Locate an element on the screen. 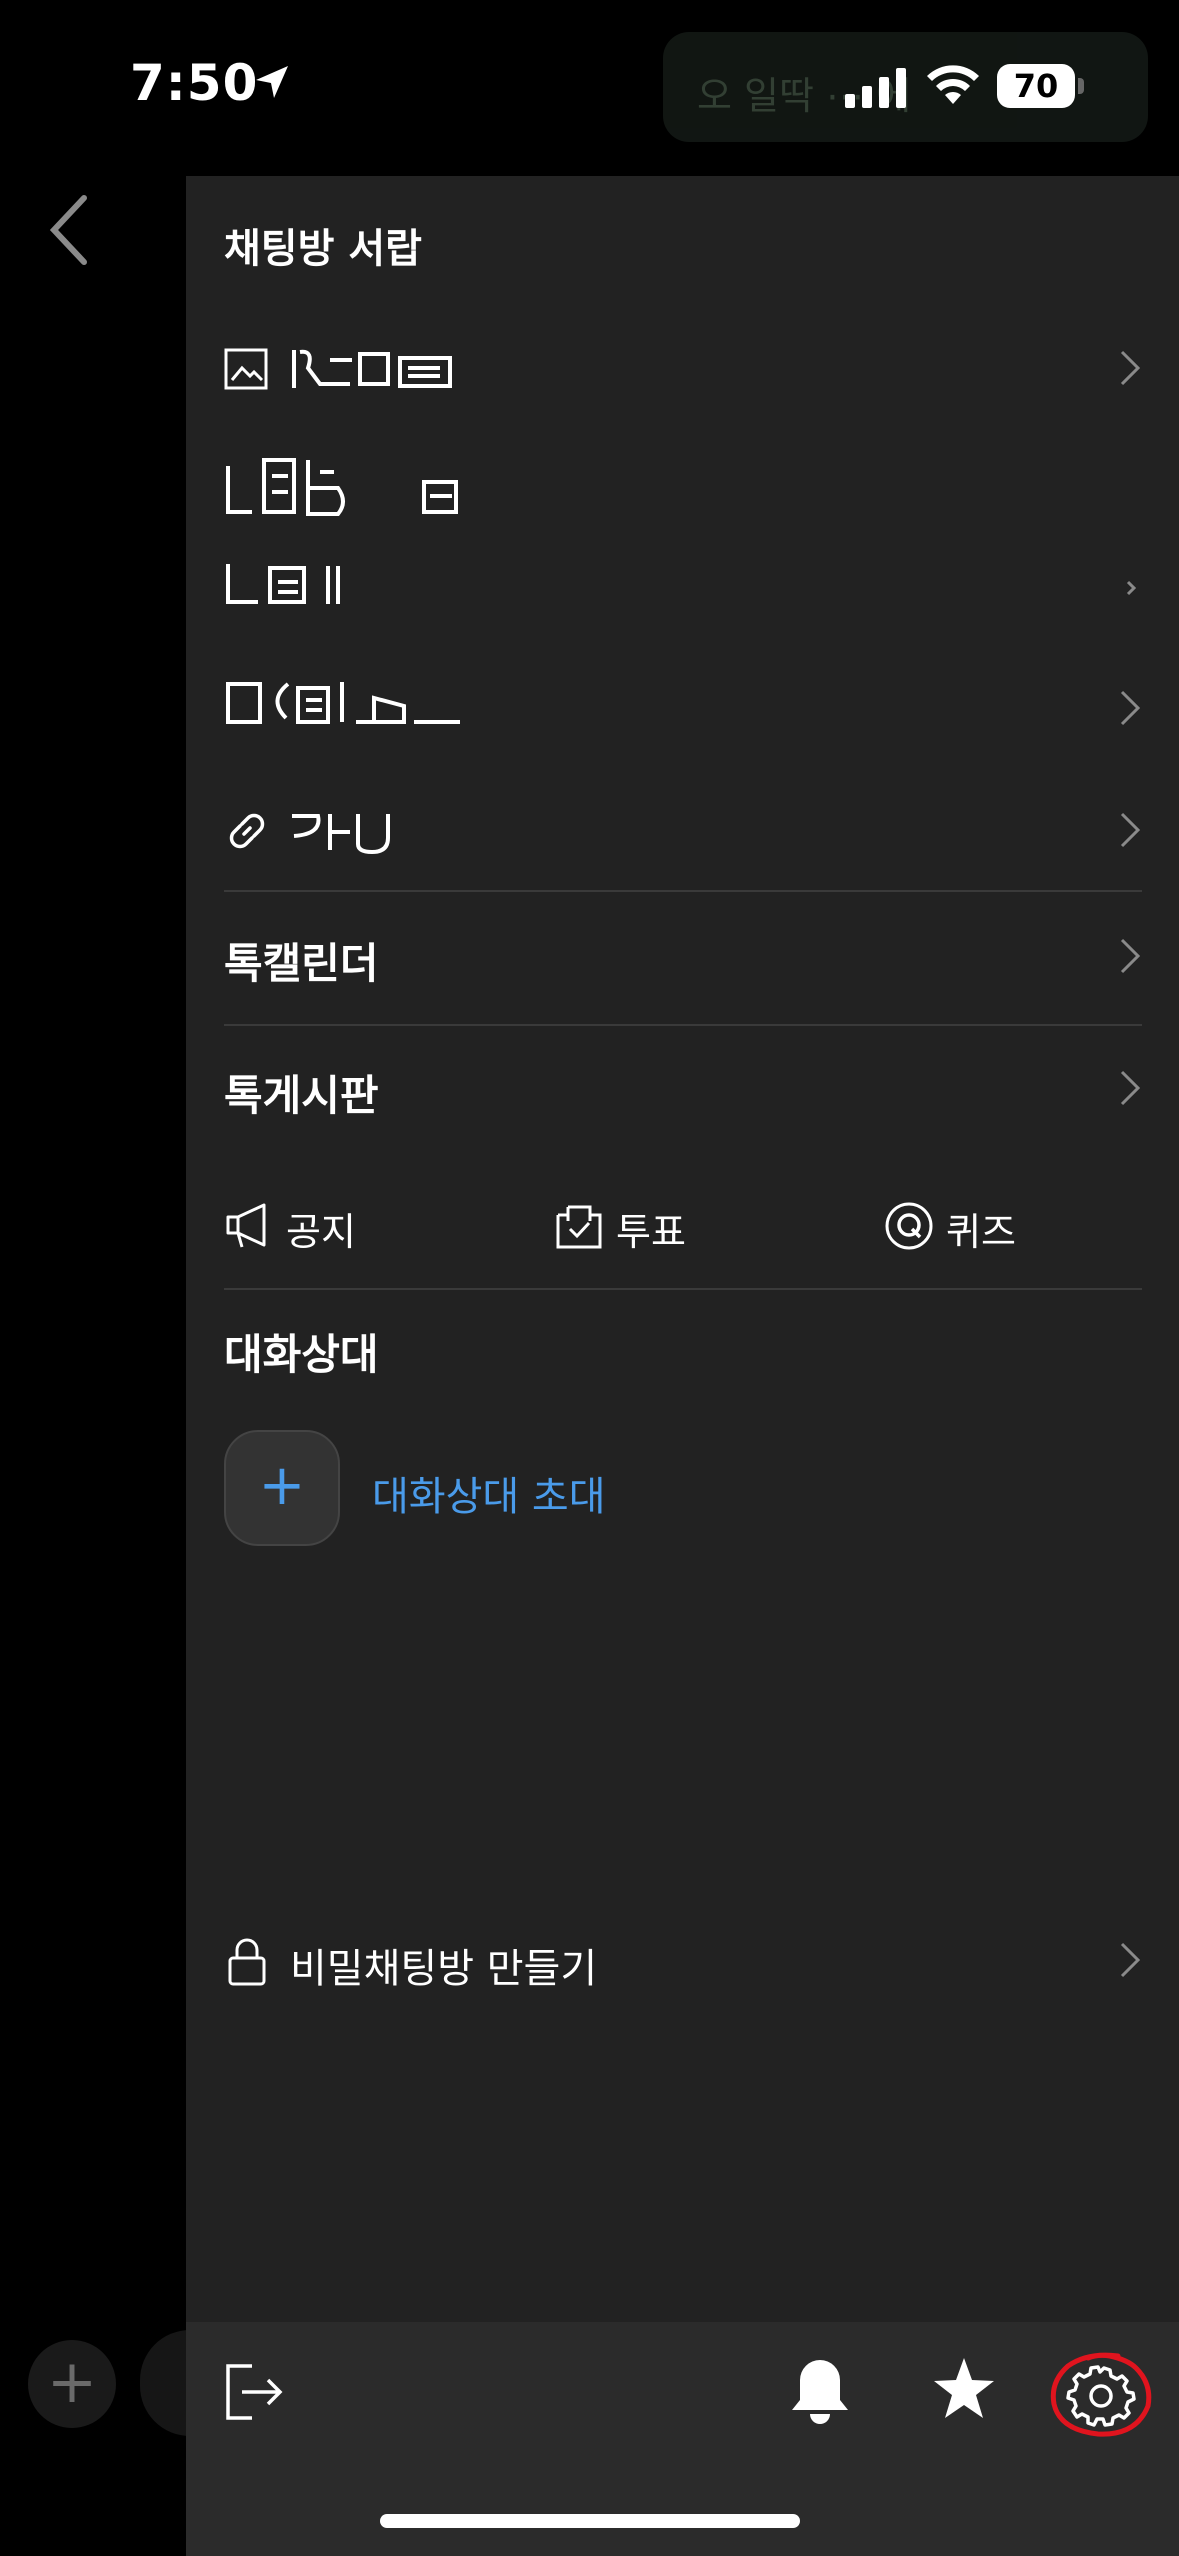 The image size is (1179, 2556). bell-icon is located at coordinates (820, 2391).